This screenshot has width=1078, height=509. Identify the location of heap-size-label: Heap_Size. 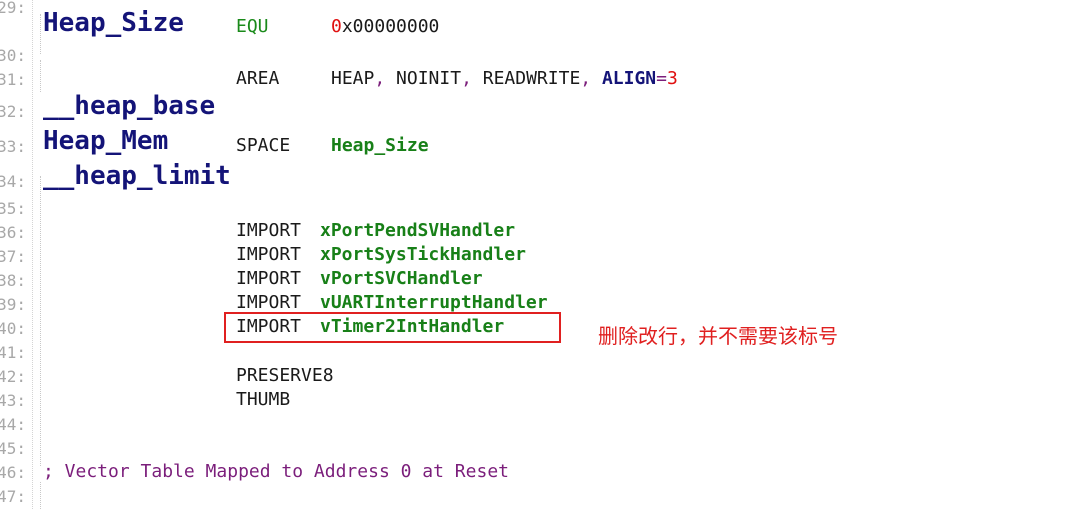
(113, 23).